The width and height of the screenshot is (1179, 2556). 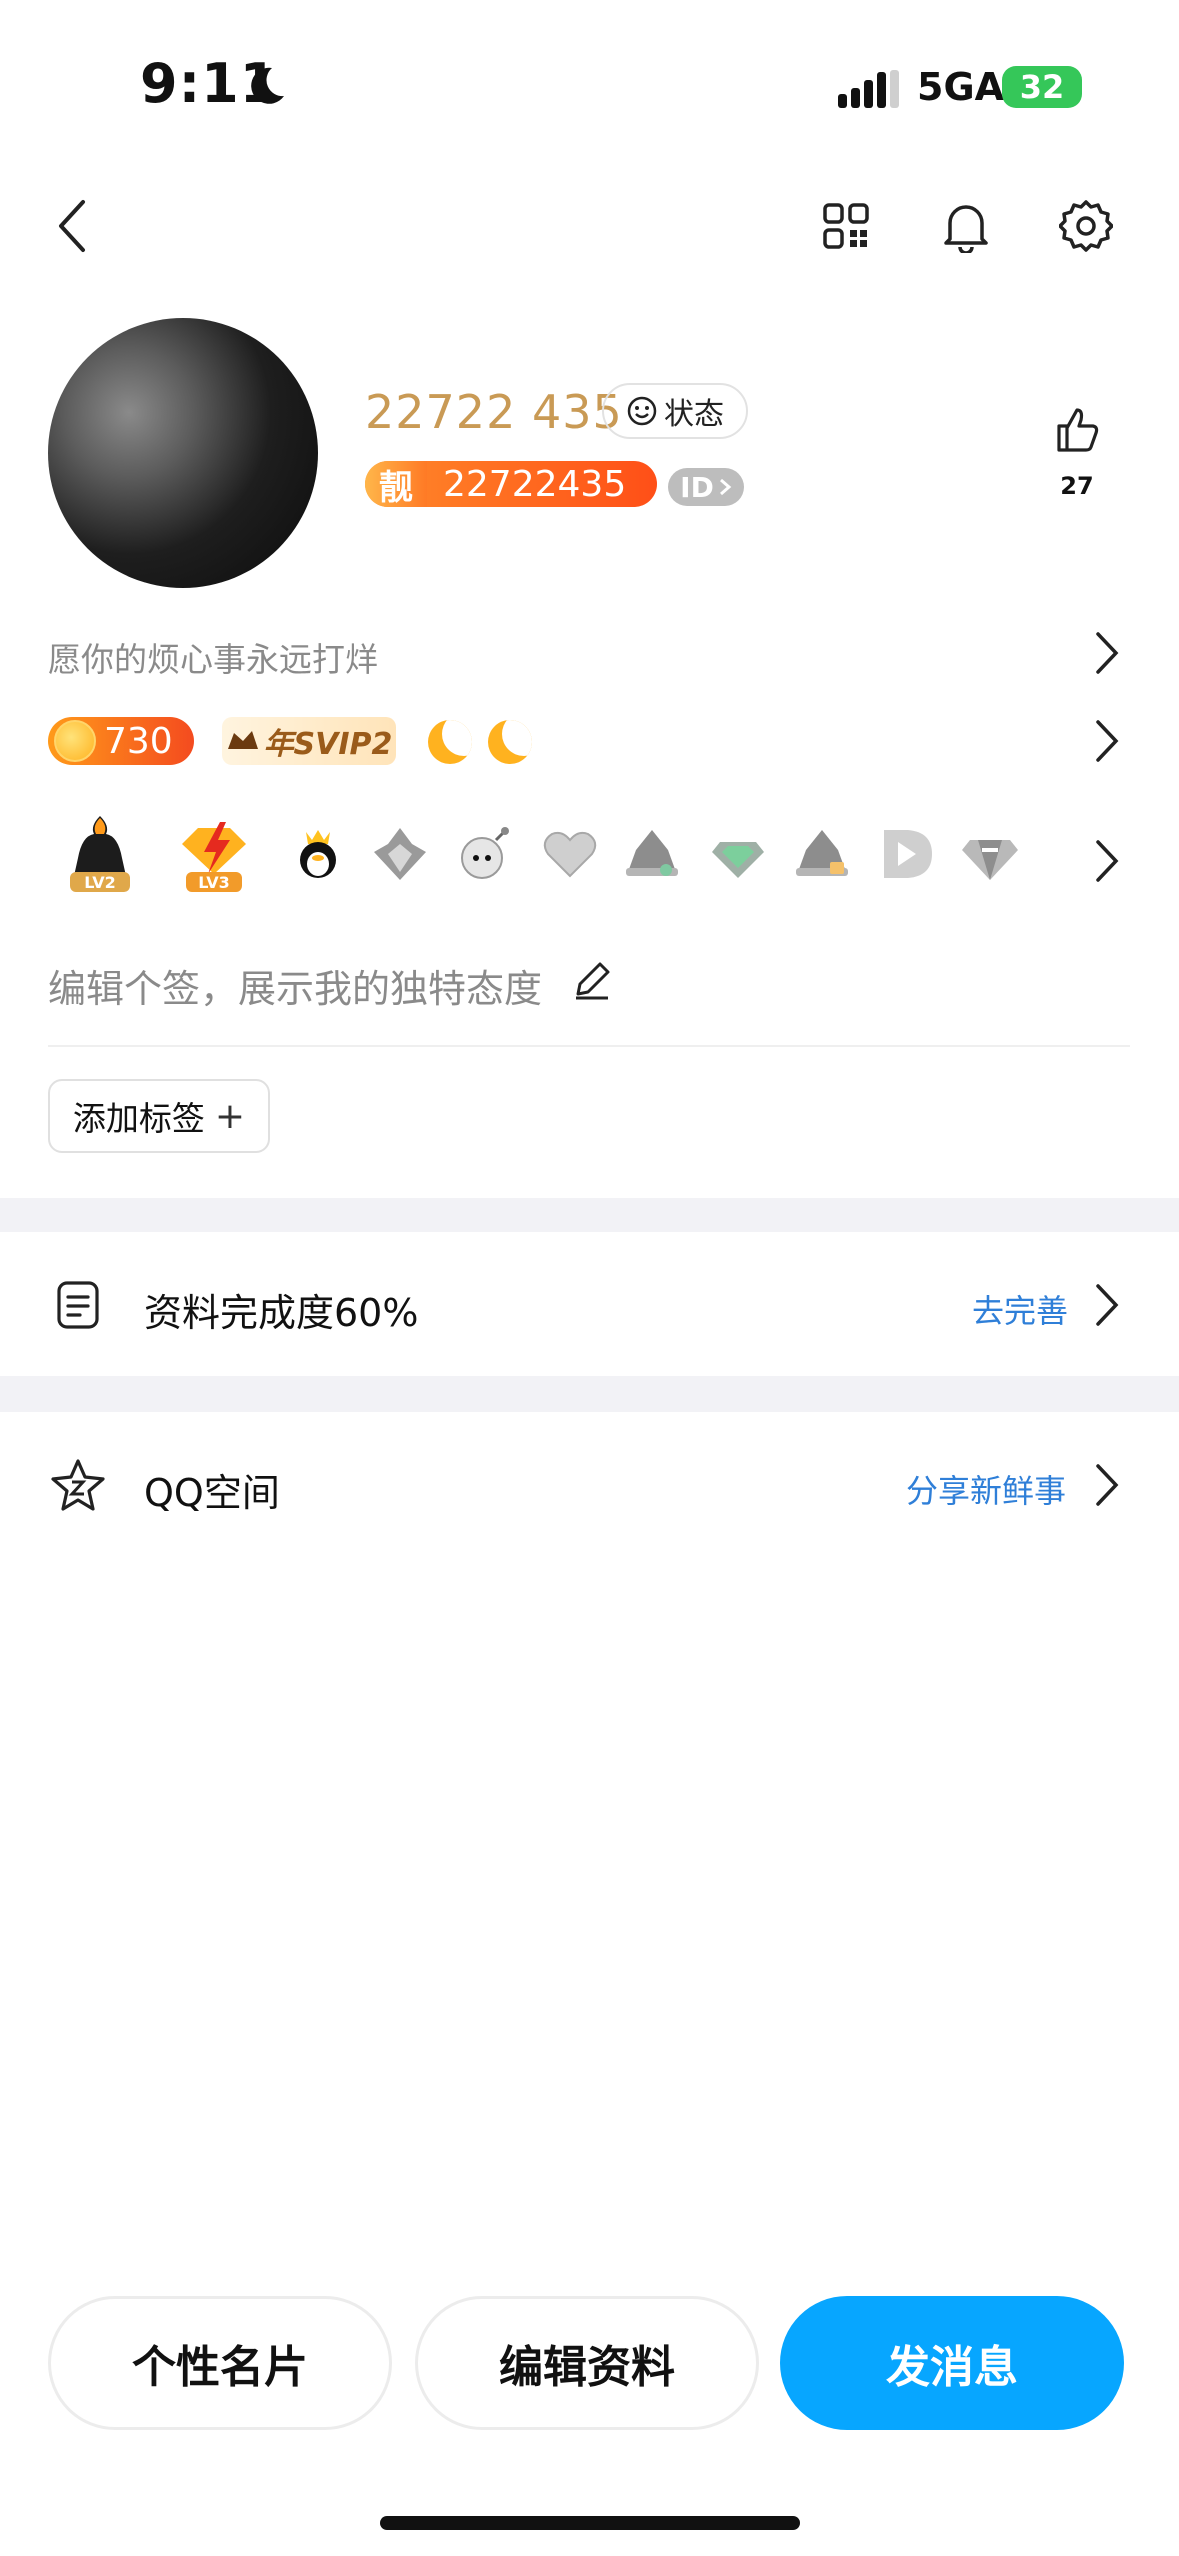 I want to click on svip-crown-icon, so click(x=242, y=740).